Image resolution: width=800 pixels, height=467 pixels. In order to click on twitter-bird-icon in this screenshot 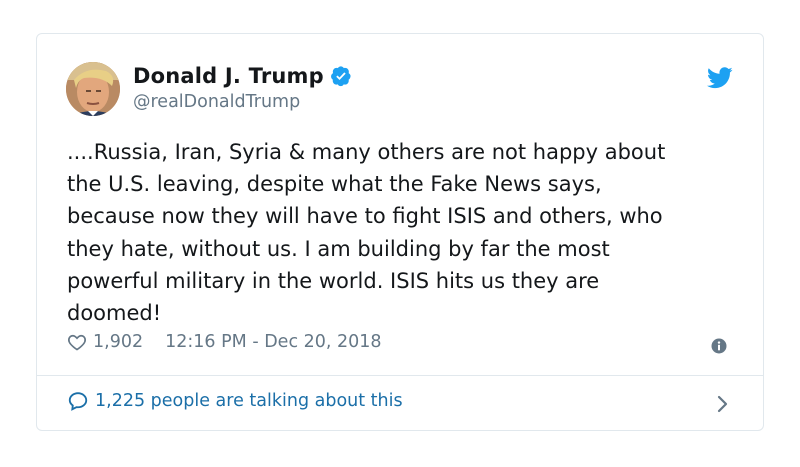, I will do `click(719, 78)`.